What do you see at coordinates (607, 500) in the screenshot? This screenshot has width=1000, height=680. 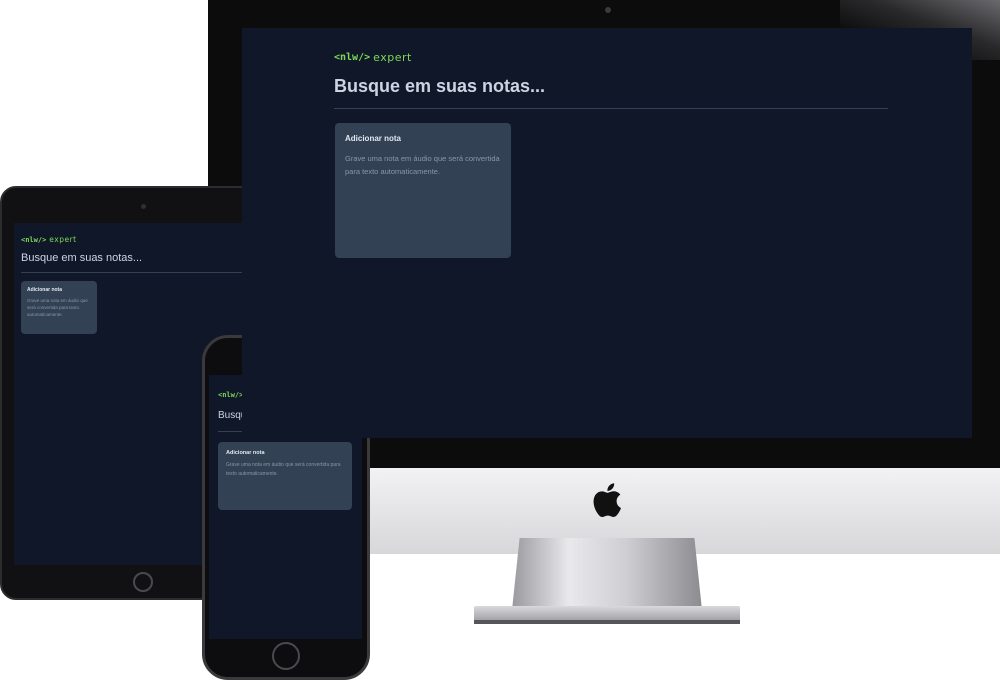 I see `apple-logo-icon` at bounding box center [607, 500].